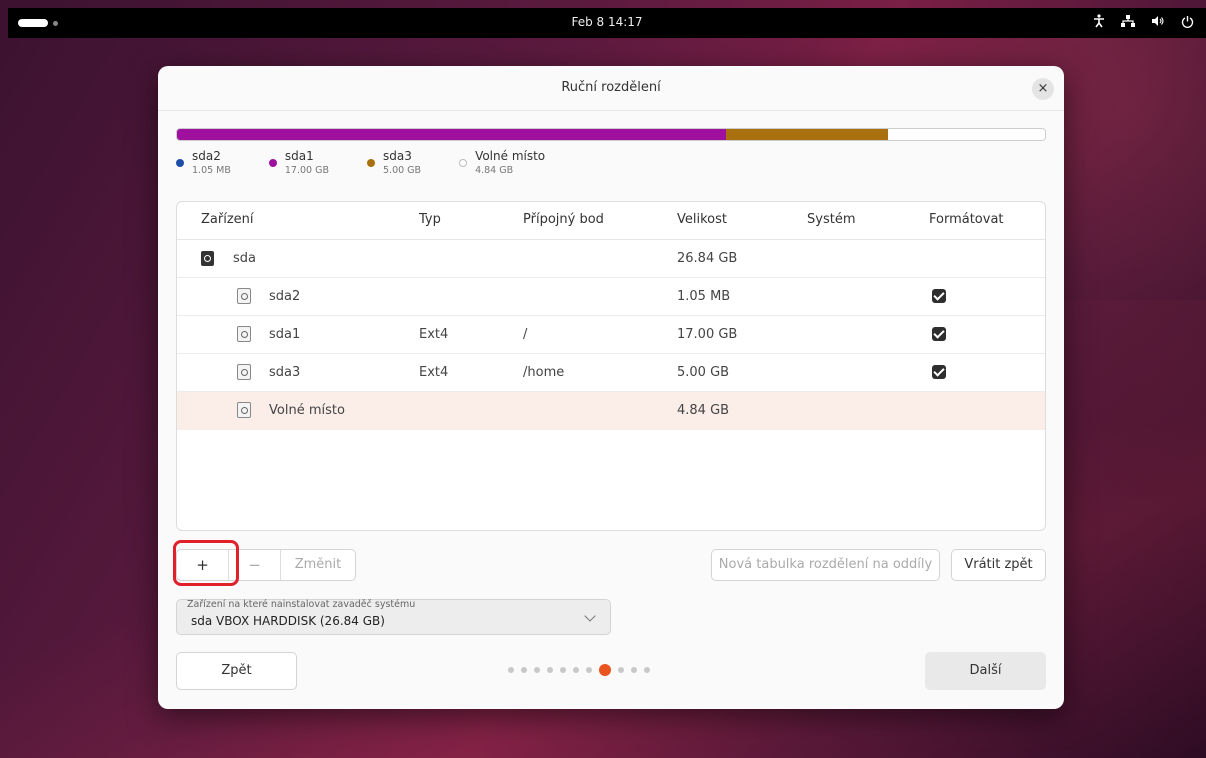  I want to click on chevron-down-icon, so click(590, 616).